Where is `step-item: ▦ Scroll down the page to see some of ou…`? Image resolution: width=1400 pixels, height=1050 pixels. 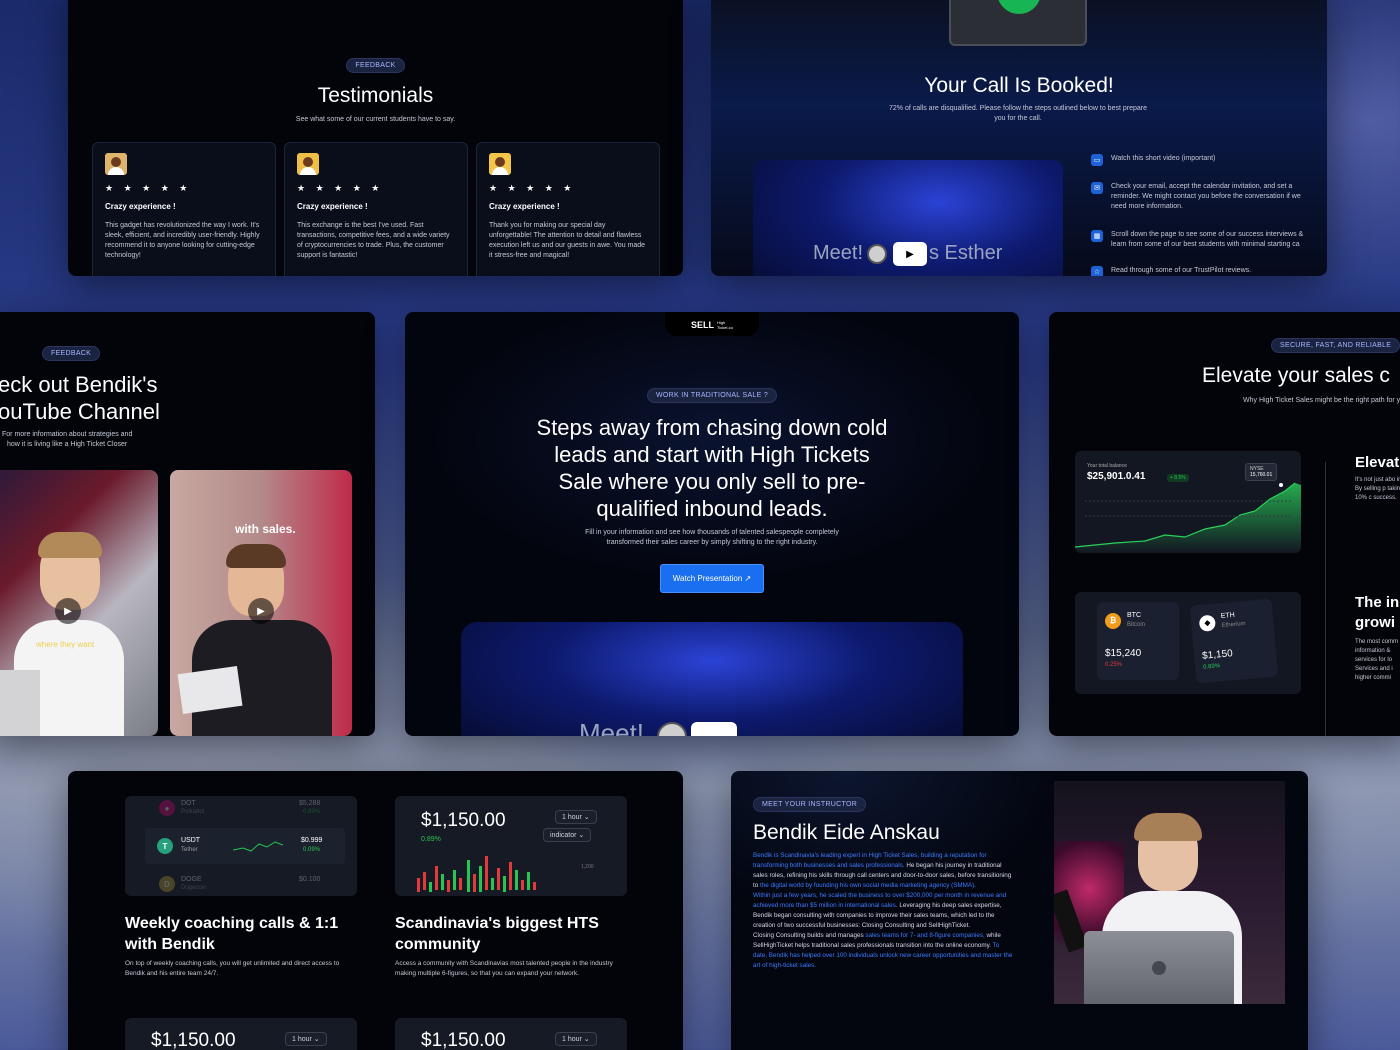 step-item: ▦ Scroll down the page to see some of ou… is located at coordinates (1206, 240).